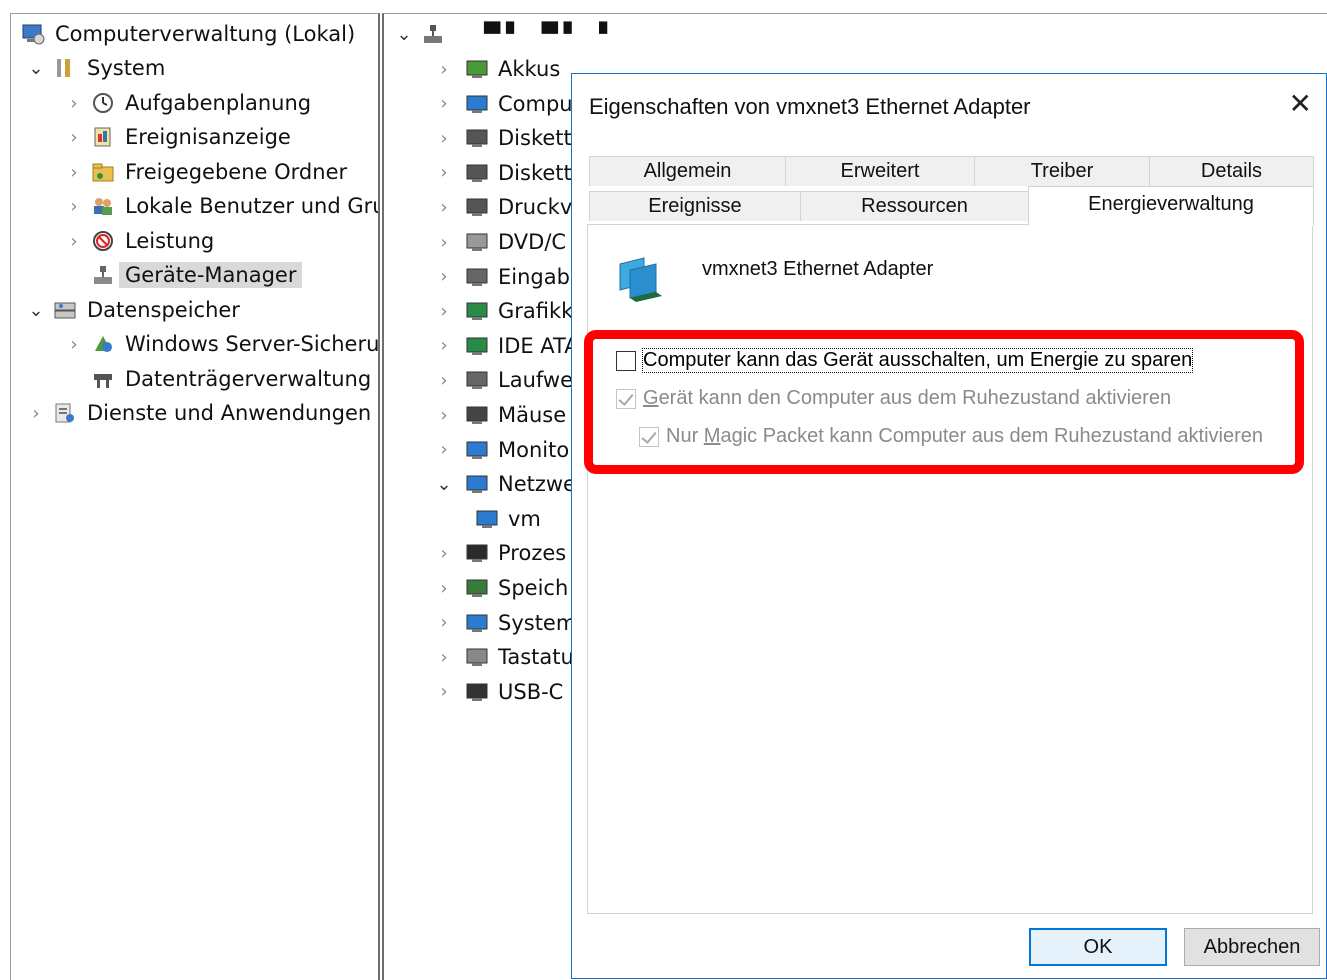 The height and width of the screenshot is (980, 1327). What do you see at coordinates (477, 207) in the screenshot?
I see `printer-icon` at bounding box center [477, 207].